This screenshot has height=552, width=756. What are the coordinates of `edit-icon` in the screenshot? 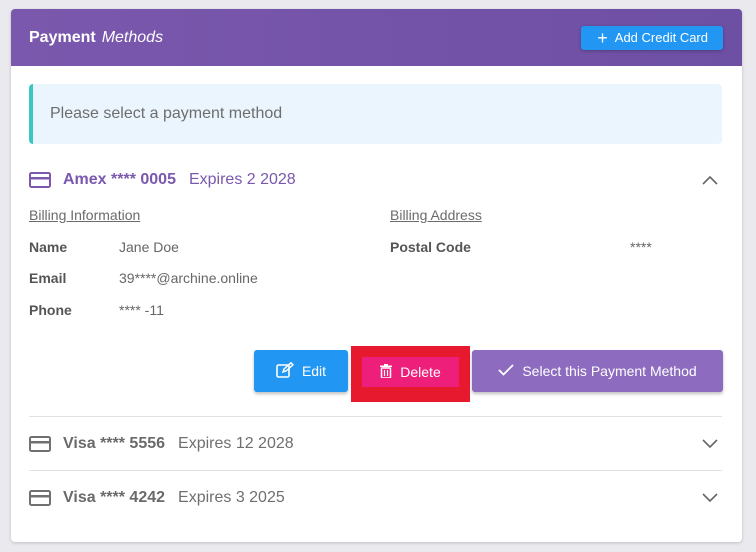 It's located at (285, 371).